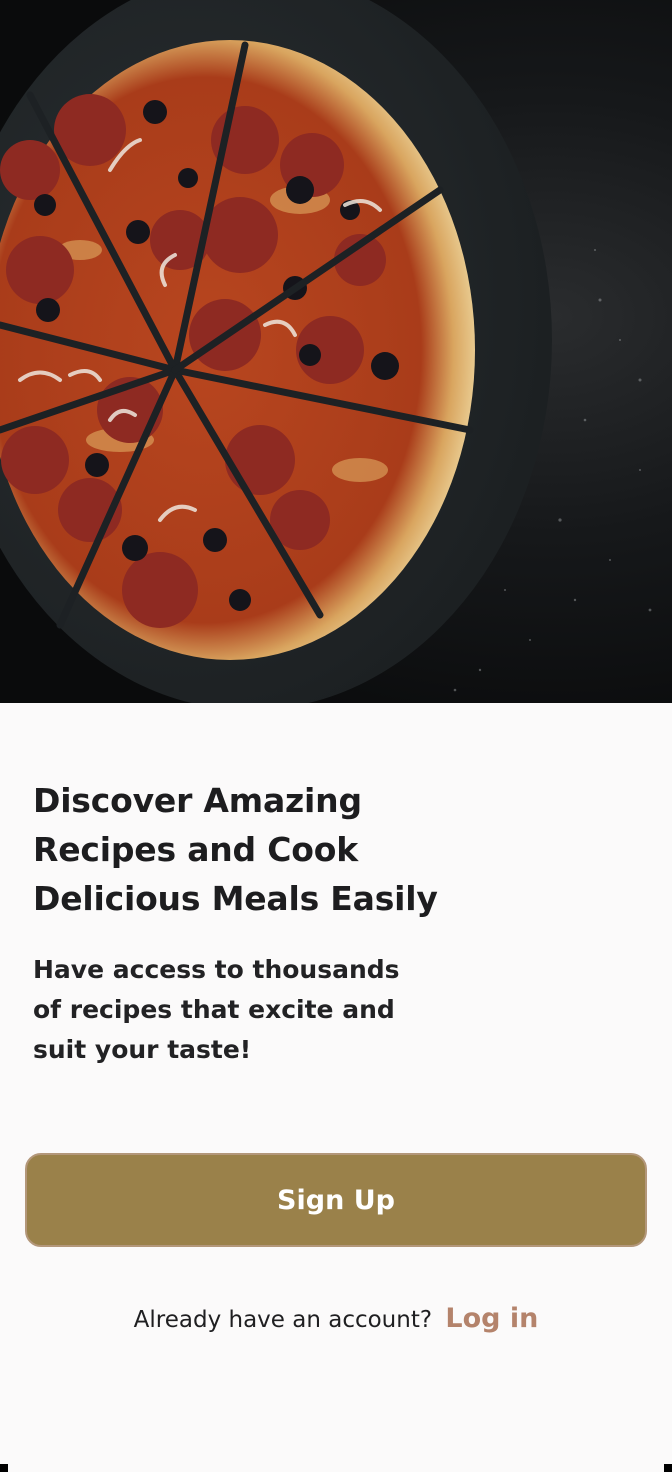 The width and height of the screenshot is (672, 1472). What do you see at coordinates (491, 1318) in the screenshot?
I see `login-link: Log in` at bounding box center [491, 1318].